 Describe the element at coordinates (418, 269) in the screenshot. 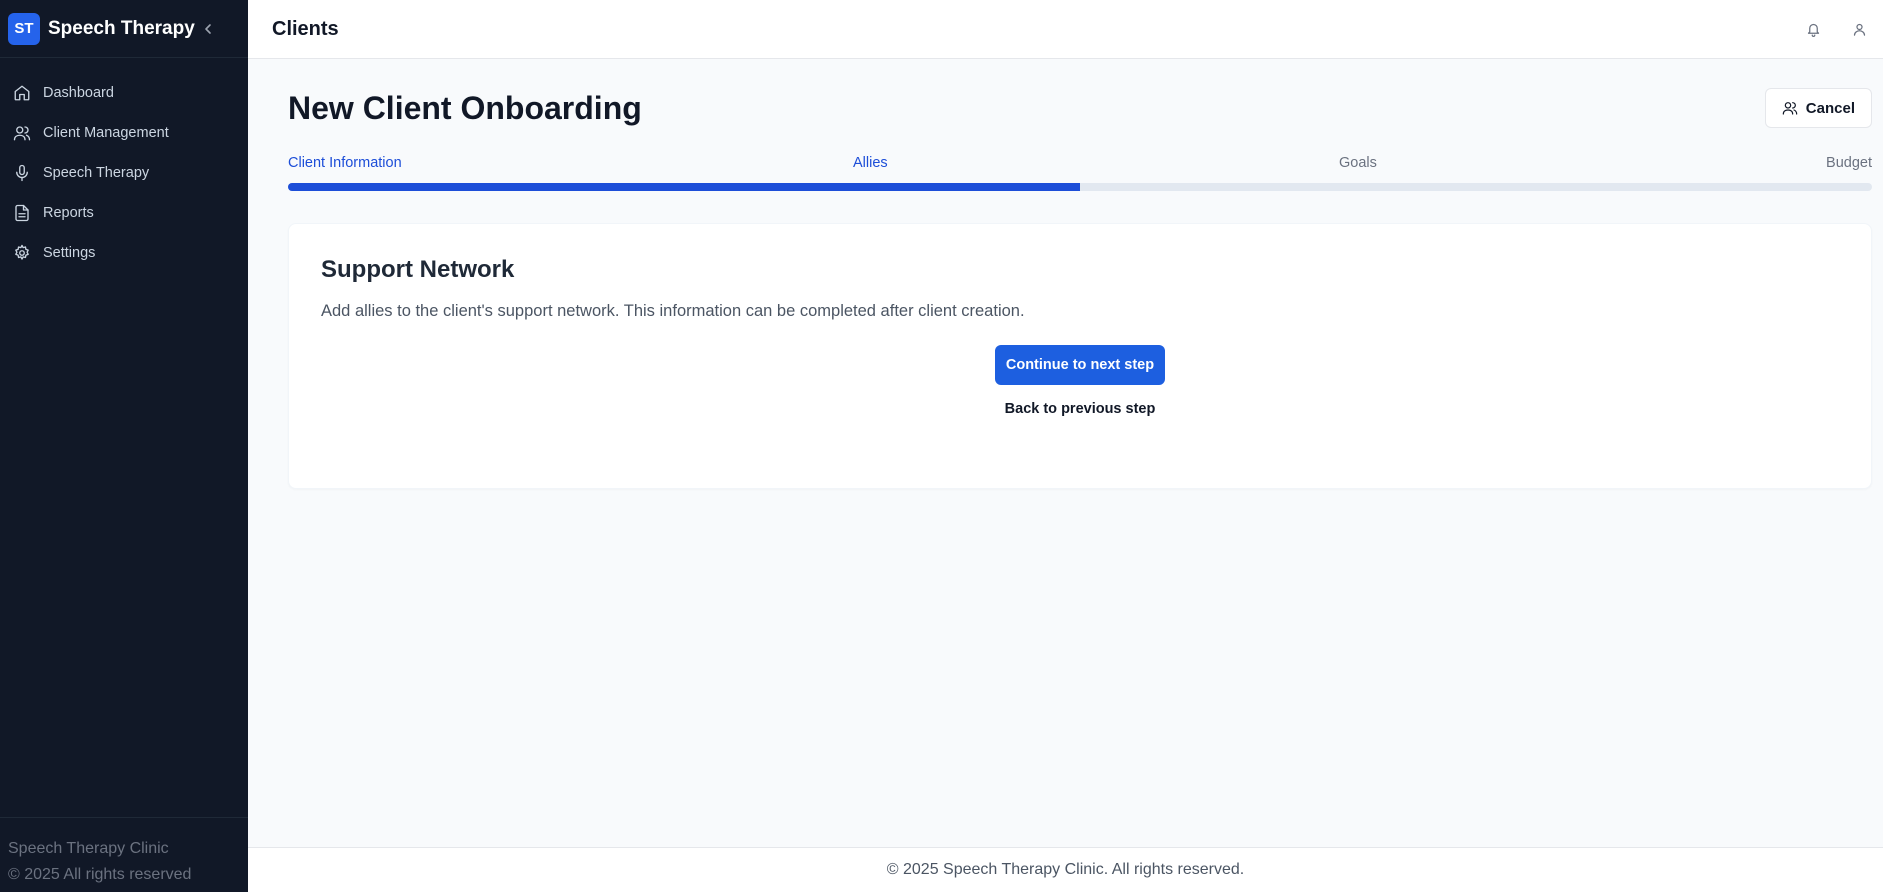

I see `card-title: Support Network` at that location.